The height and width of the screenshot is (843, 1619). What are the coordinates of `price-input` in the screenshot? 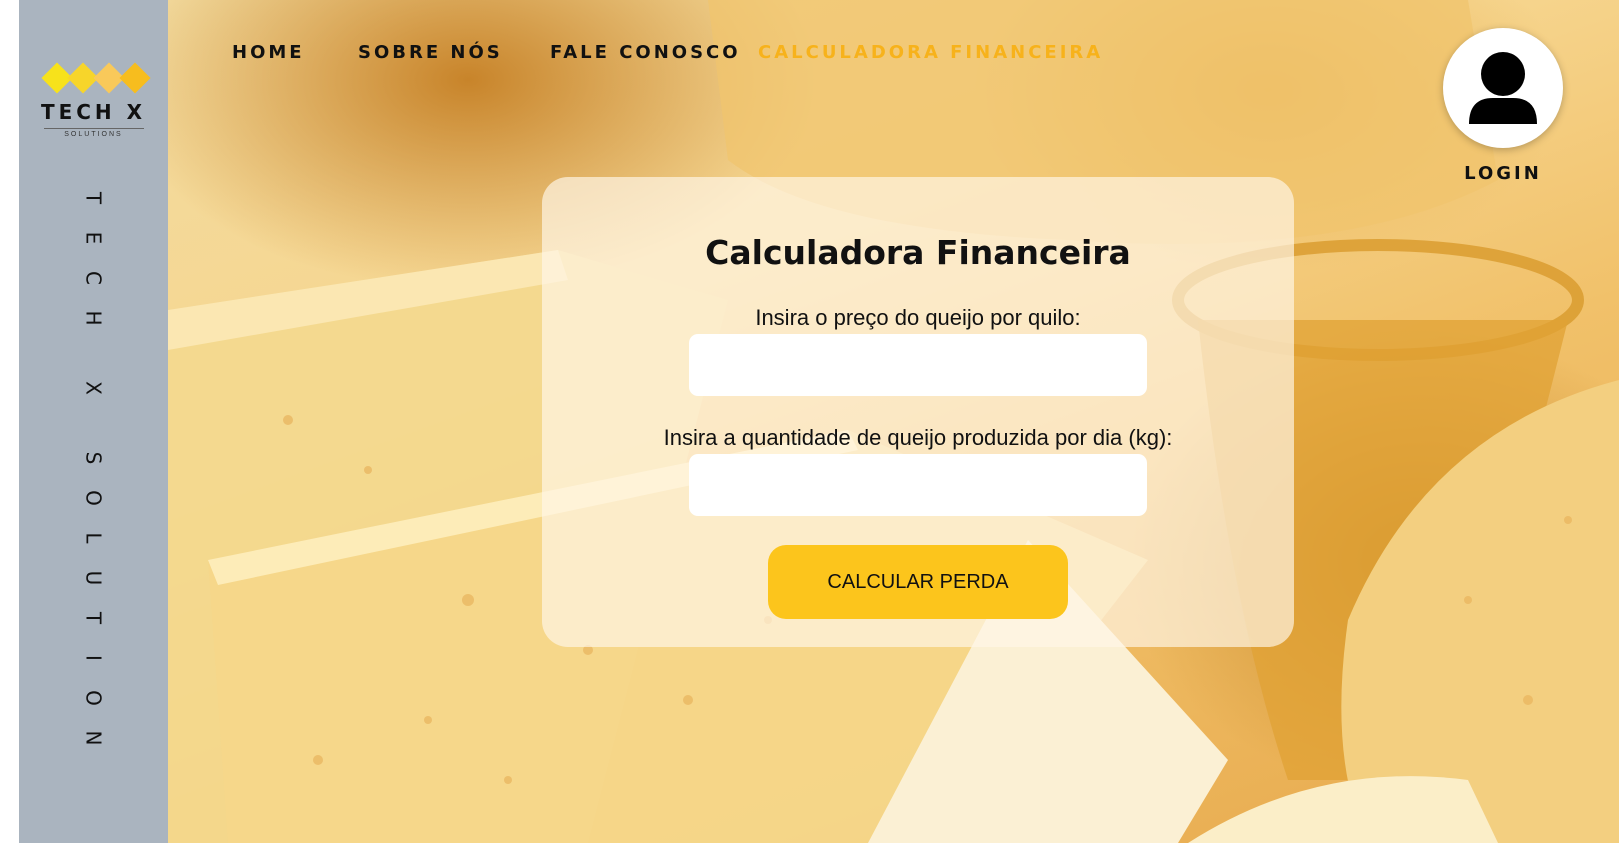 It's located at (918, 365).